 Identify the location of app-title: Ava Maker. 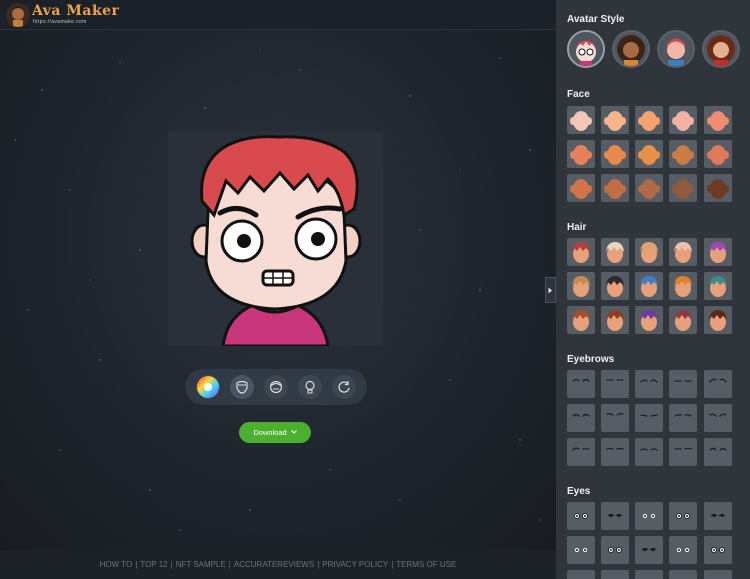
(75, 11).